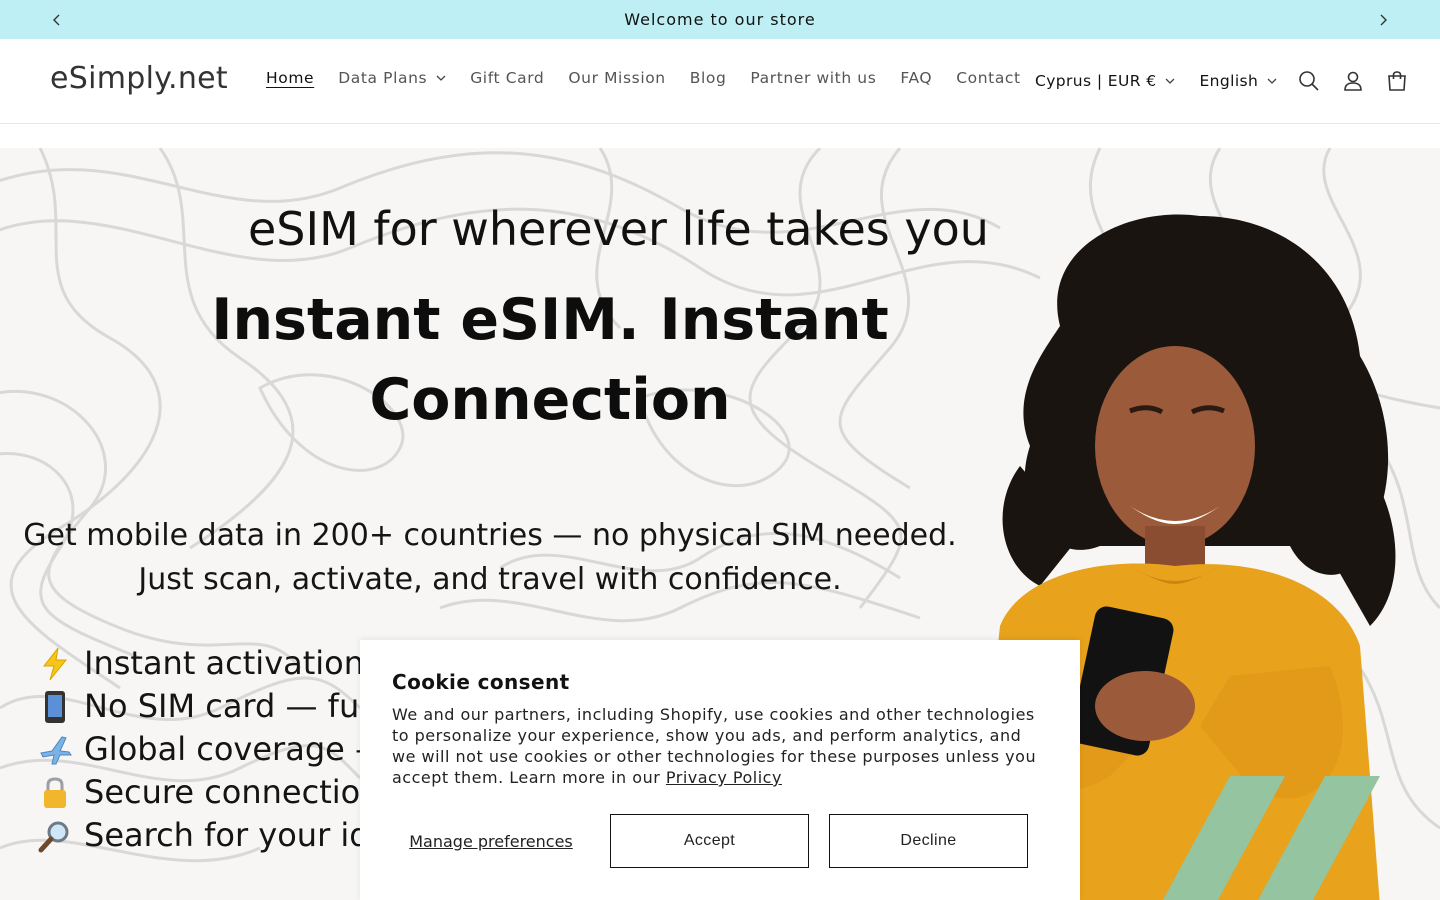 The width and height of the screenshot is (1440, 900). Describe the element at coordinates (813, 78) in the screenshot. I see `nav-partner: Partner with us` at that location.